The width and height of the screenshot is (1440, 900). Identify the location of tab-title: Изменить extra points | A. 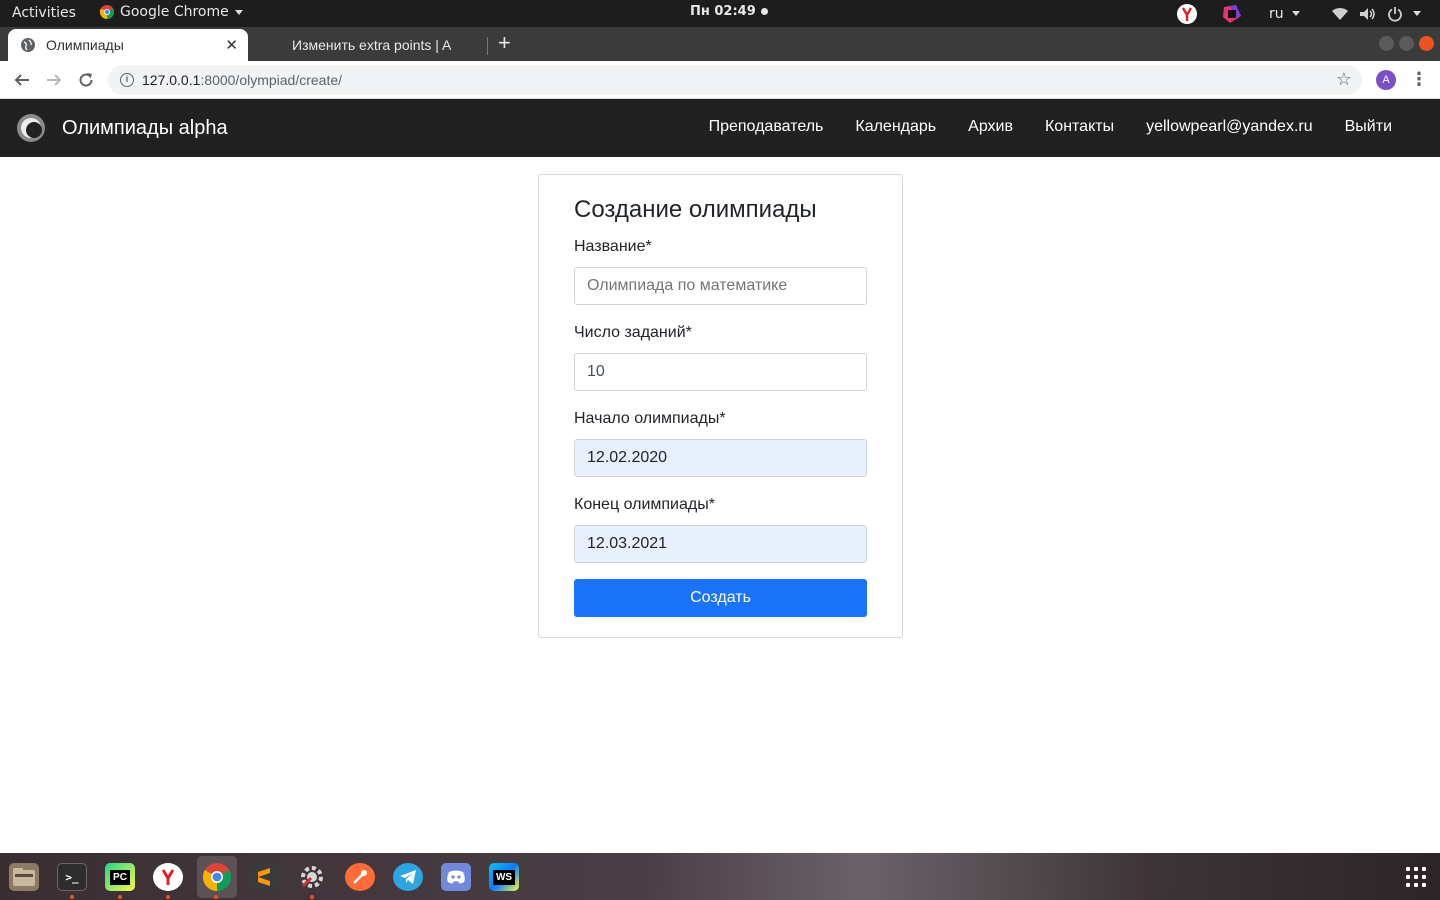
(372, 45).